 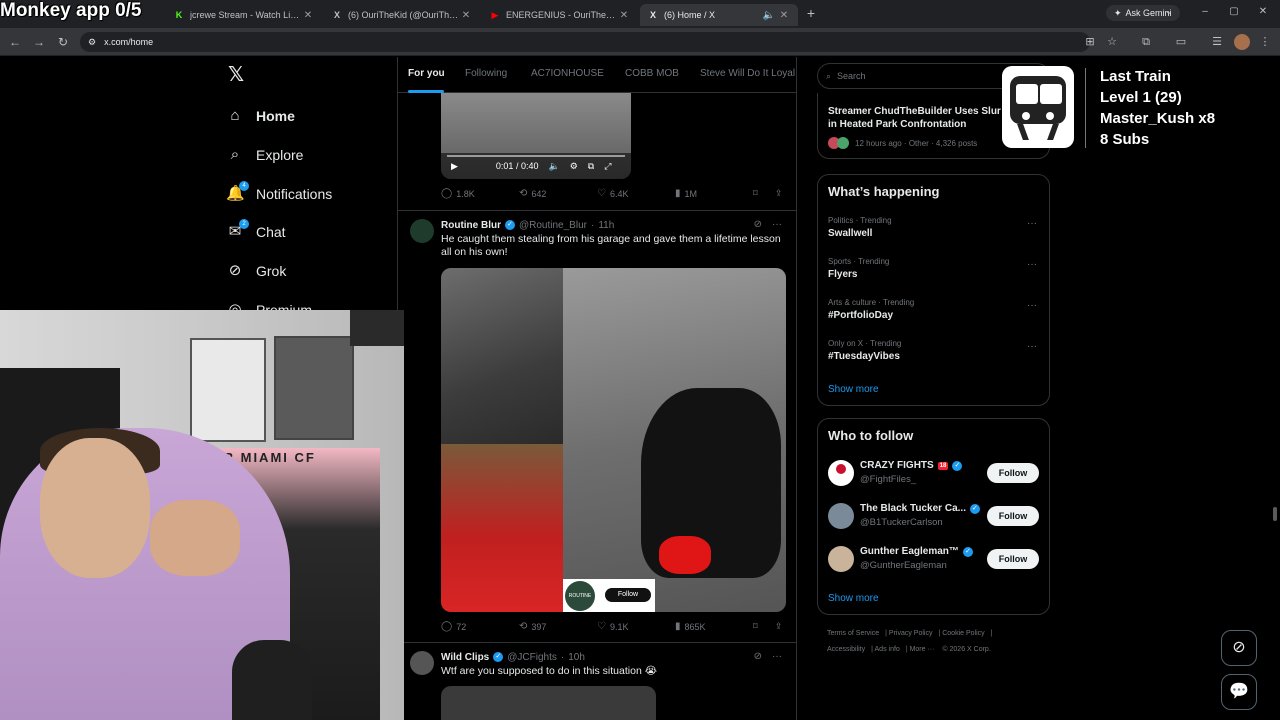 What do you see at coordinates (652, 73) in the screenshot?
I see `tab-cobb-mob: COBB MOB` at bounding box center [652, 73].